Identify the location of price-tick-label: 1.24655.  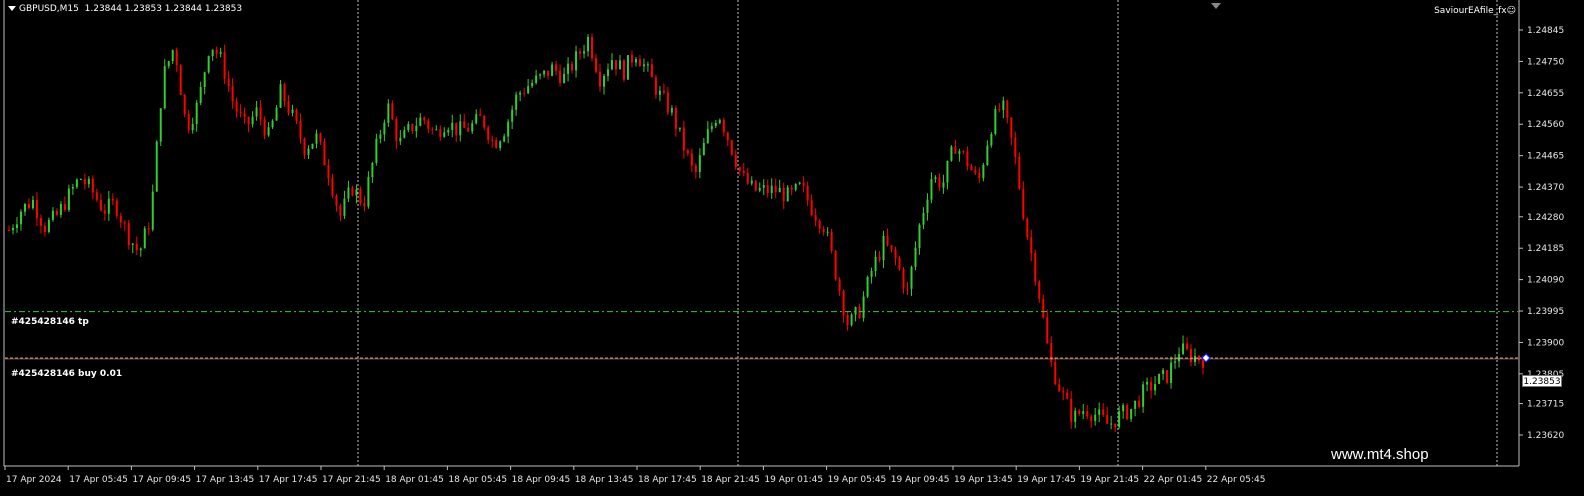
(1545, 94).